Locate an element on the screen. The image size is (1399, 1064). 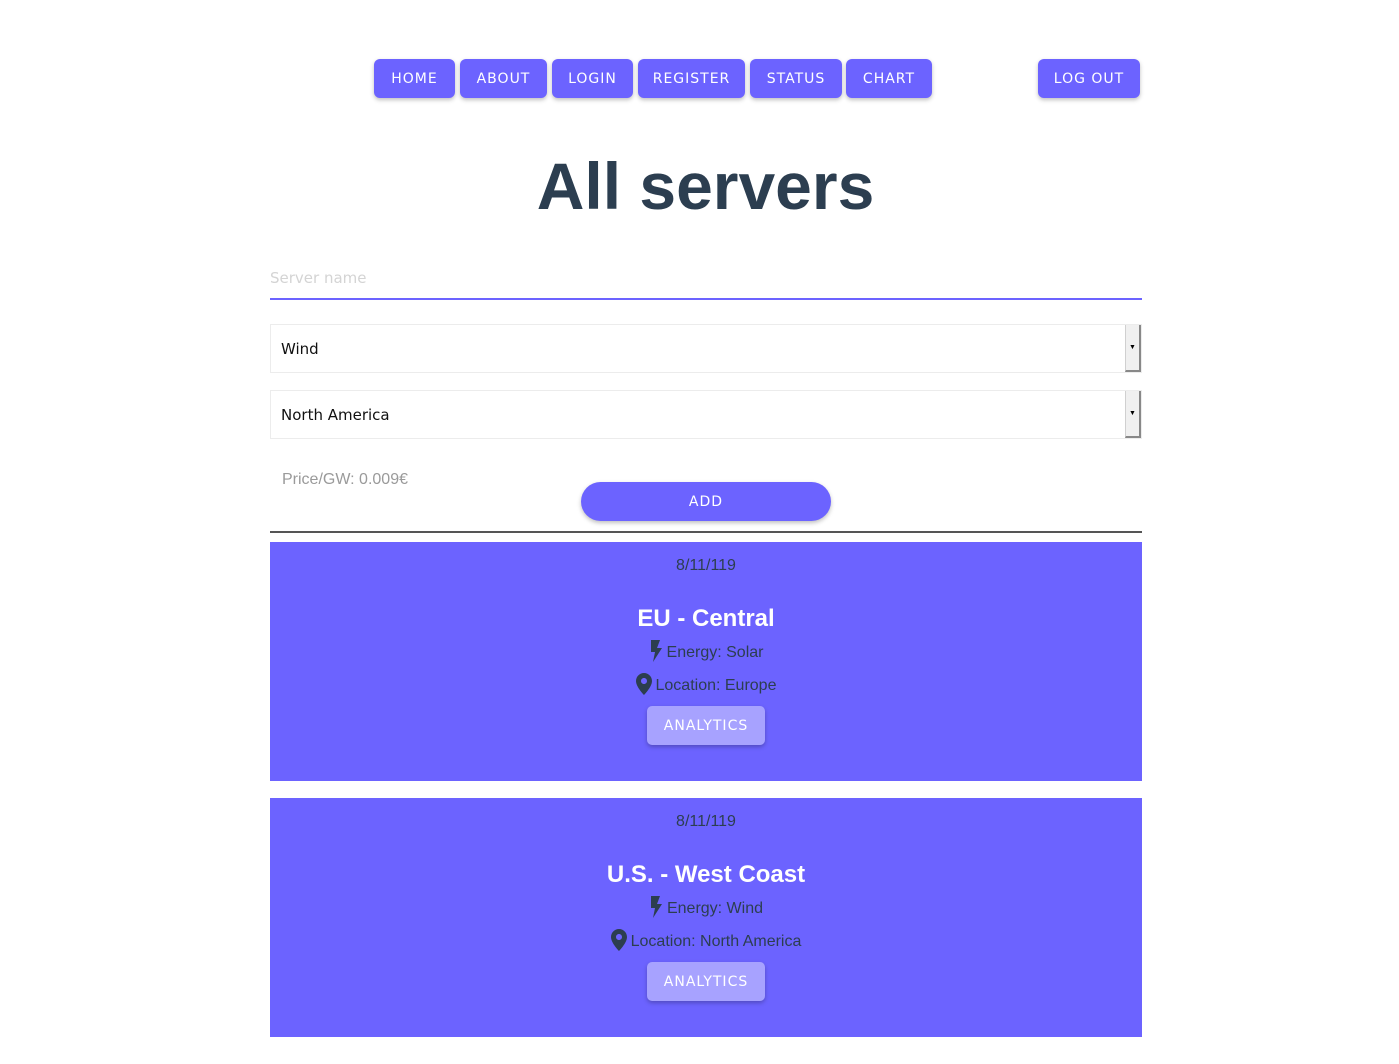
divider is located at coordinates (706, 532).